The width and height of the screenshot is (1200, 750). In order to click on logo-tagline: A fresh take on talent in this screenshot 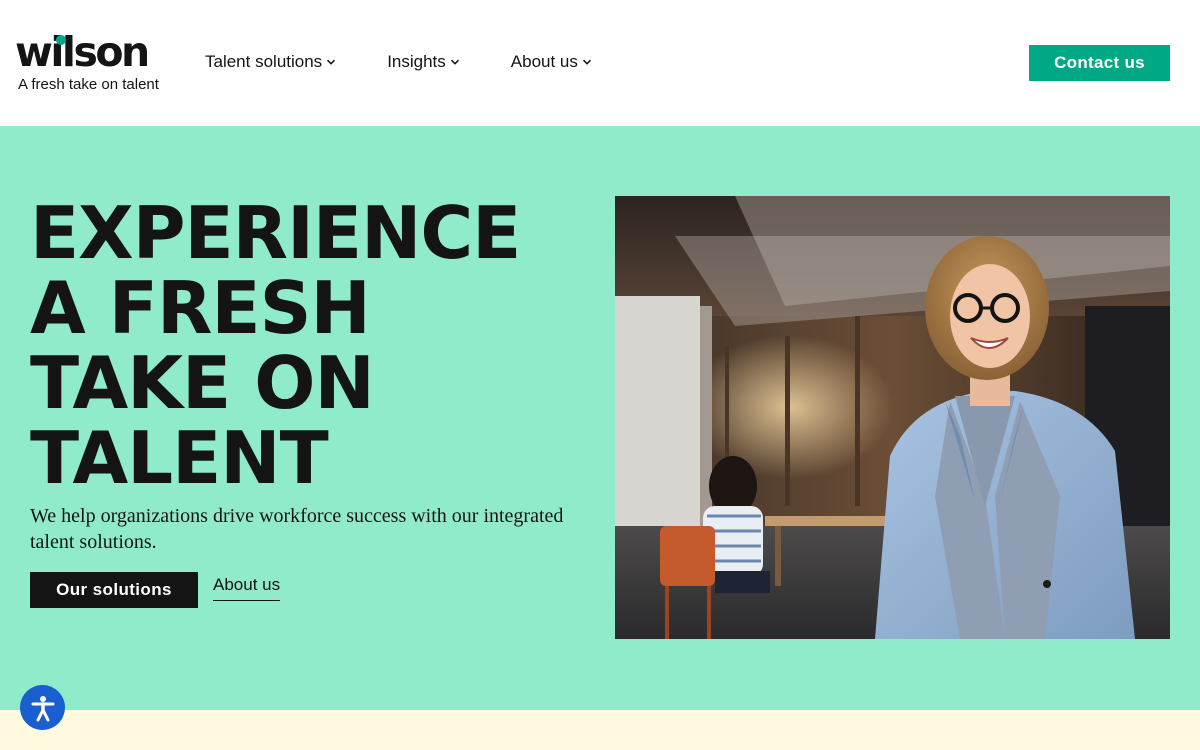, I will do `click(88, 84)`.